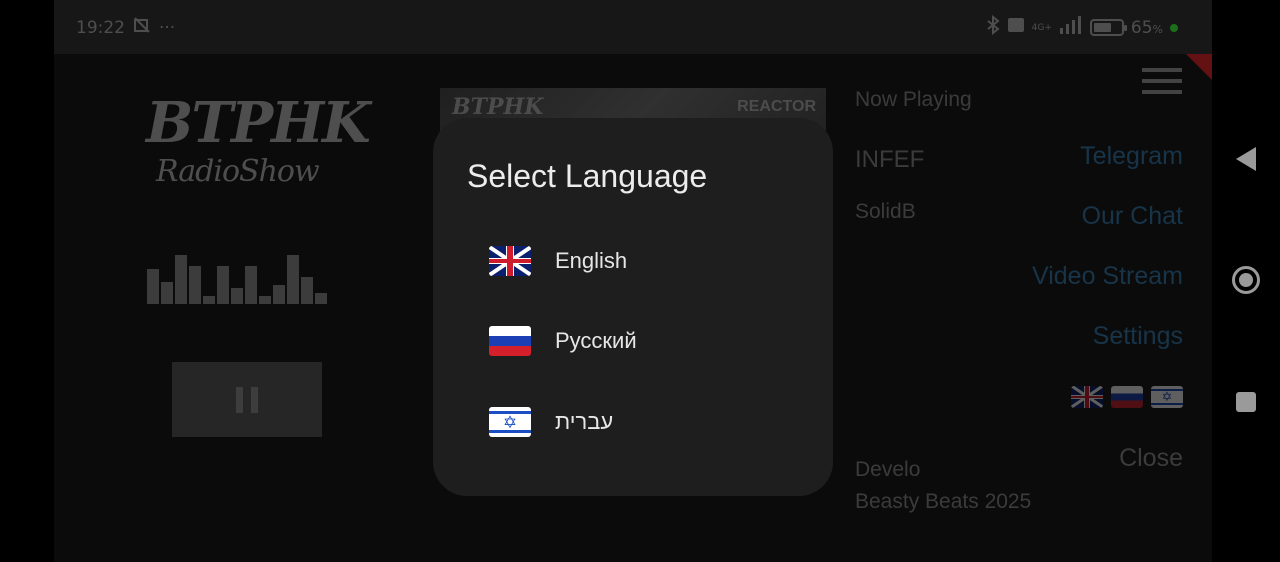 This screenshot has height=562, width=1280. Describe the element at coordinates (510, 422) in the screenshot. I see `israel-flag-icon: ✡` at that location.